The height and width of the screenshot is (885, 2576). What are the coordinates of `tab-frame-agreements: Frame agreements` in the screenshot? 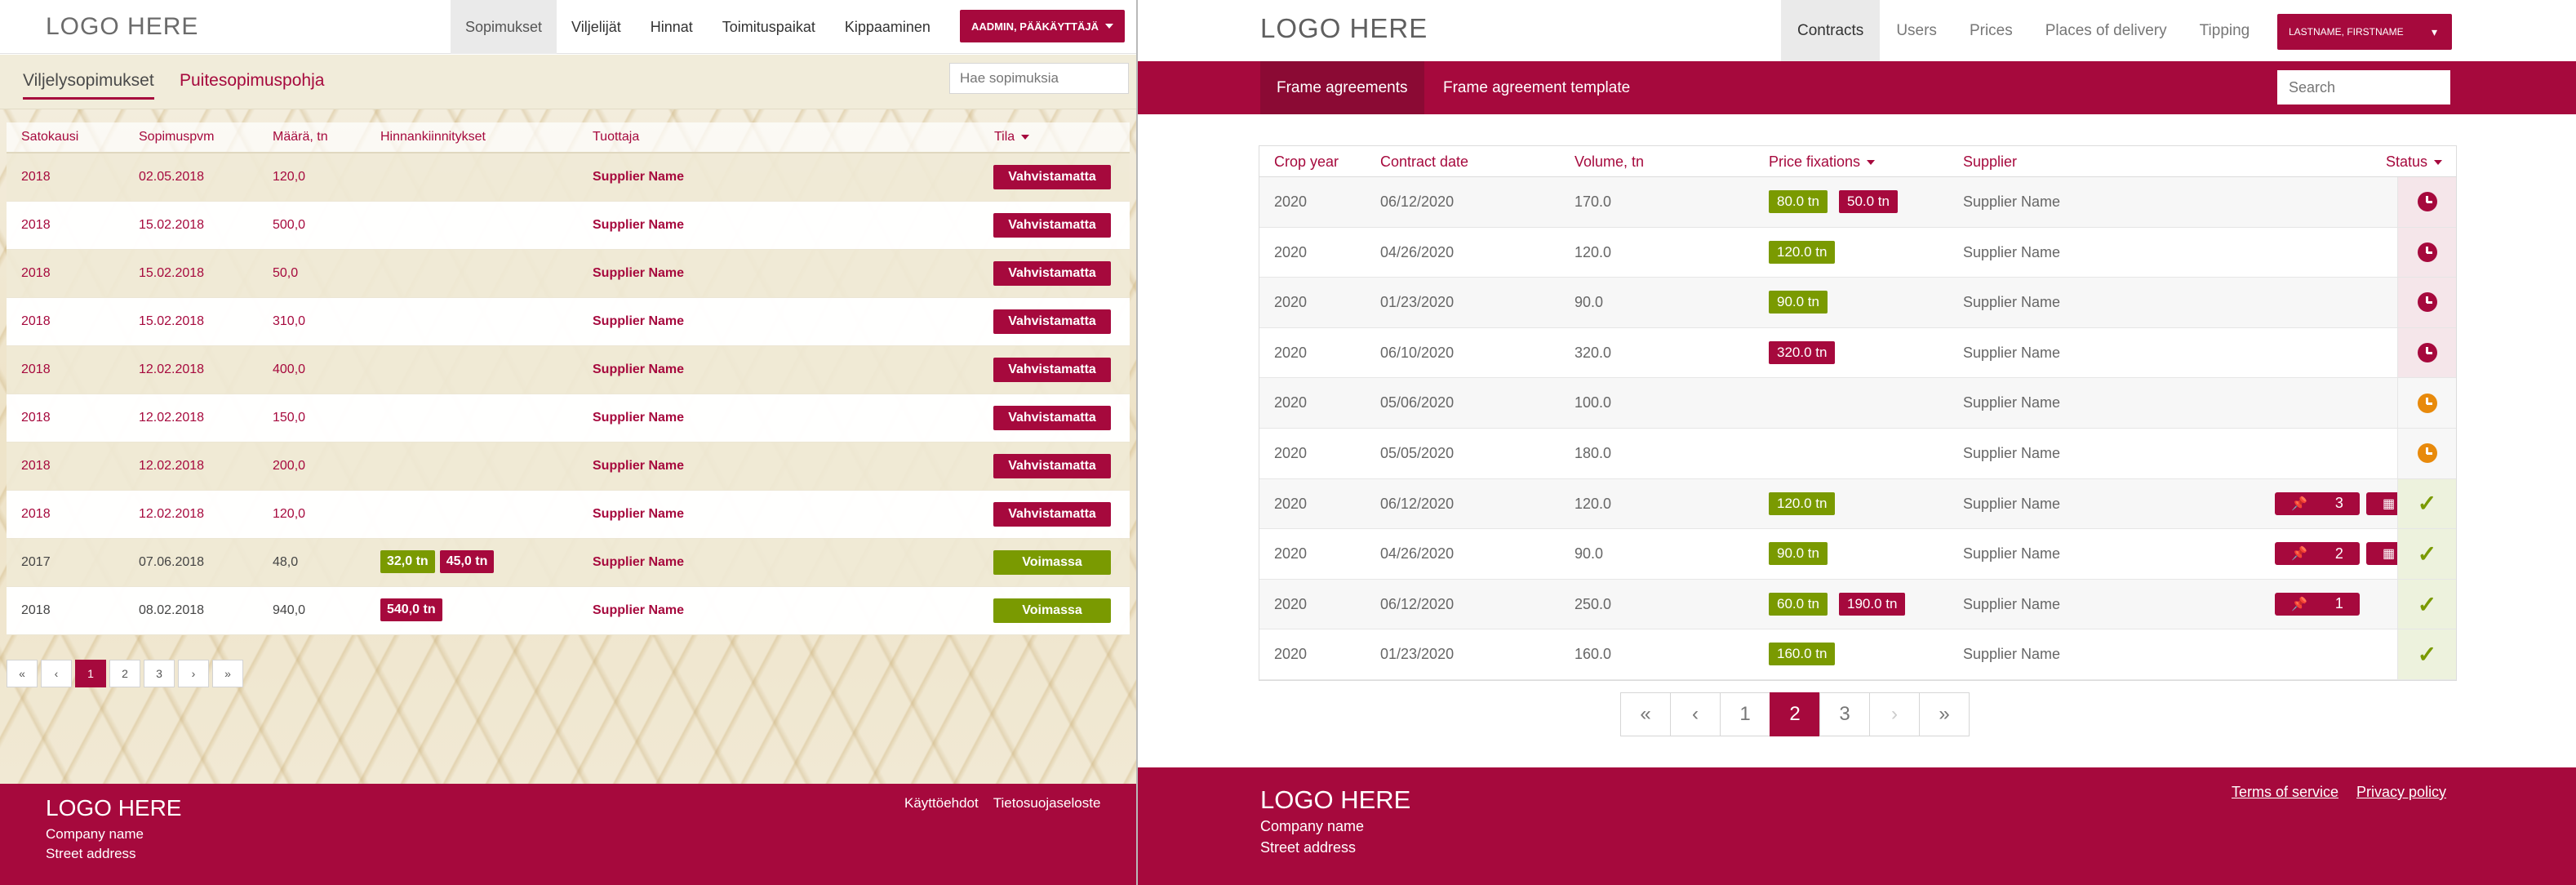 It's located at (1342, 87).